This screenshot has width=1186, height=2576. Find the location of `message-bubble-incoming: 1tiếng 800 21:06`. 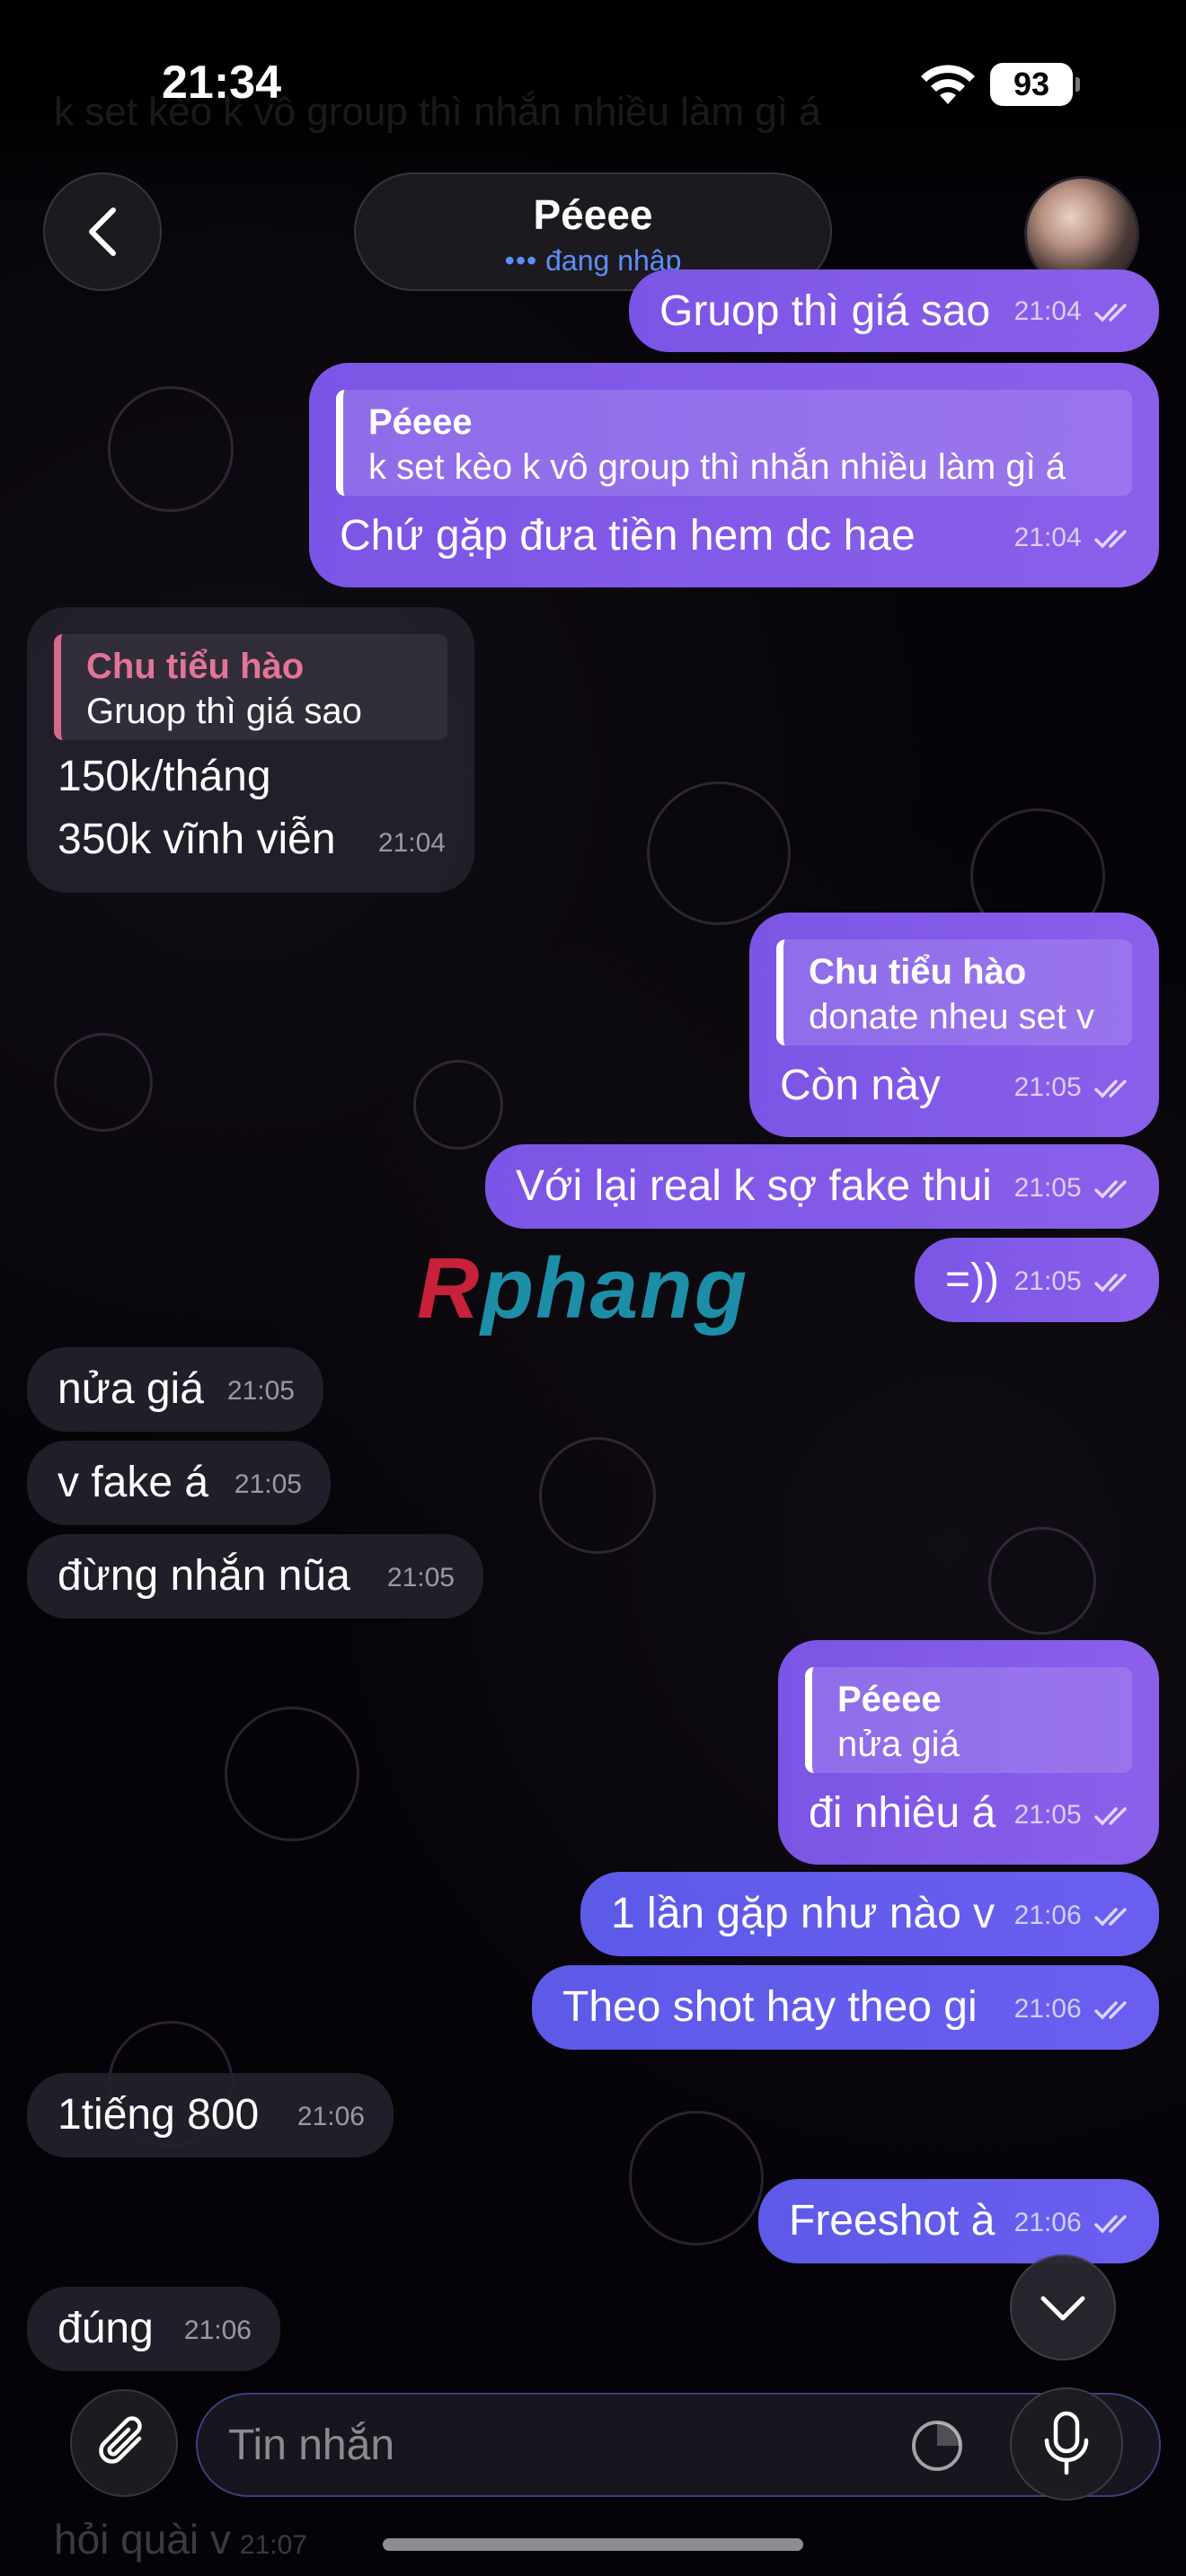

message-bubble-incoming: 1tiếng 800 21:06 is located at coordinates (210, 2115).